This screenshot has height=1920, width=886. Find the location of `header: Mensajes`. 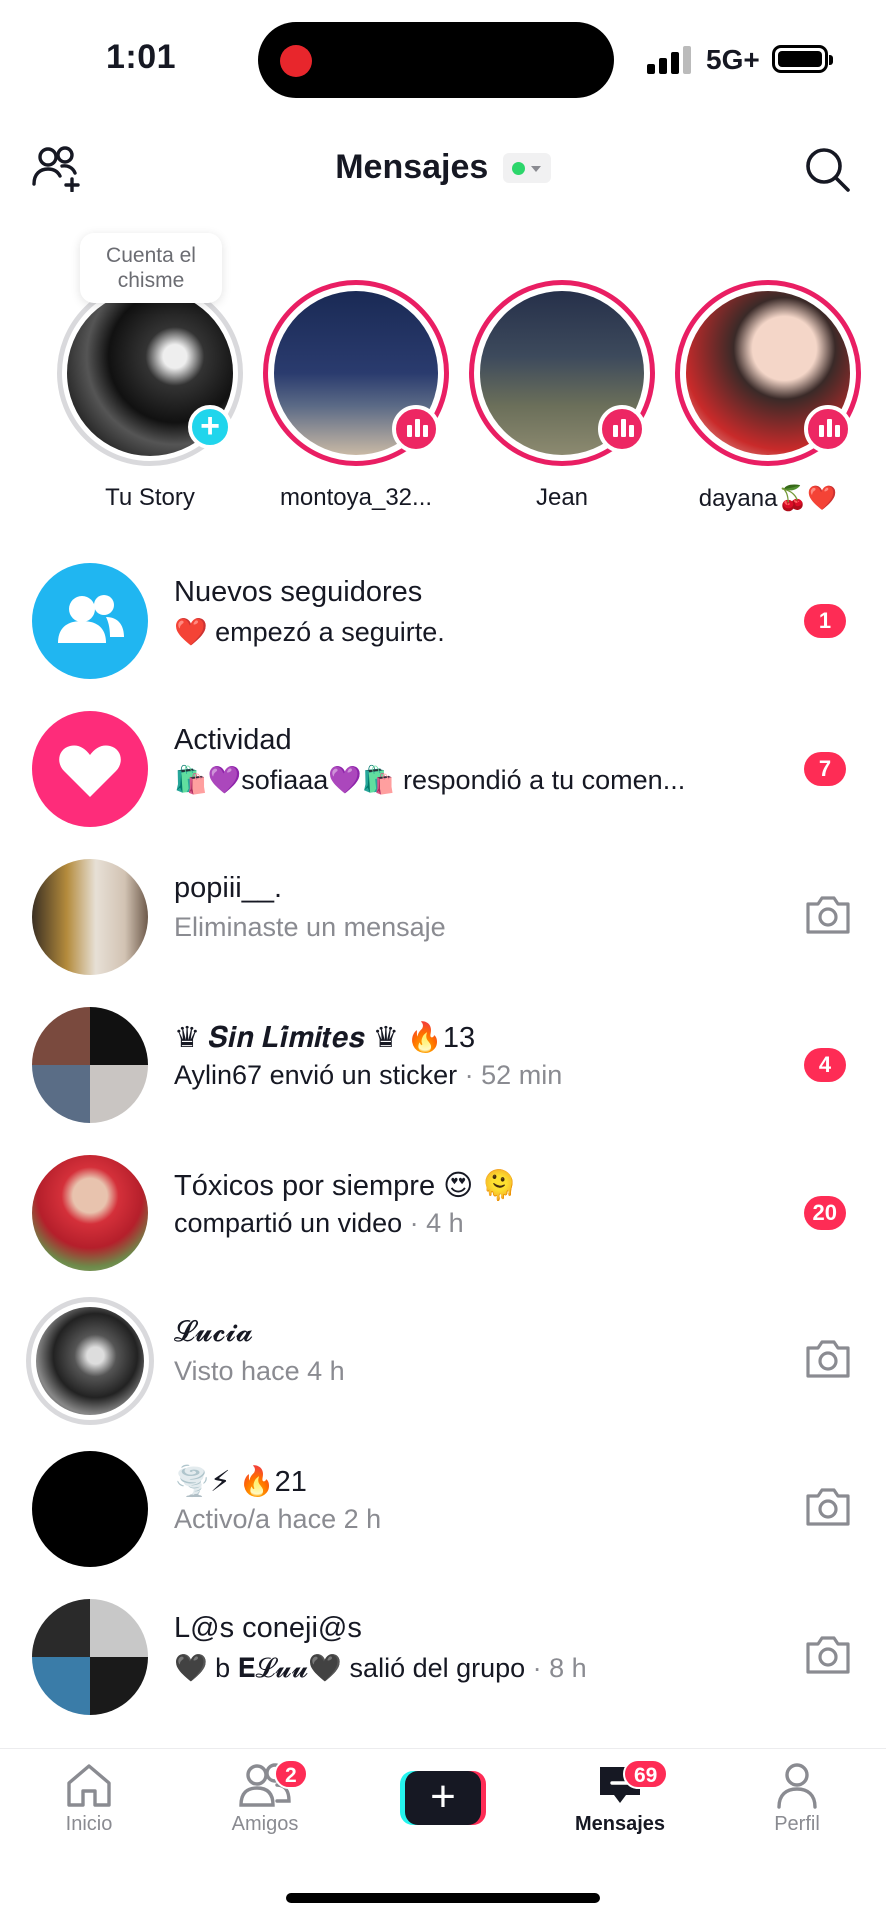

header: Mensajes is located at coordinates (443, 168).